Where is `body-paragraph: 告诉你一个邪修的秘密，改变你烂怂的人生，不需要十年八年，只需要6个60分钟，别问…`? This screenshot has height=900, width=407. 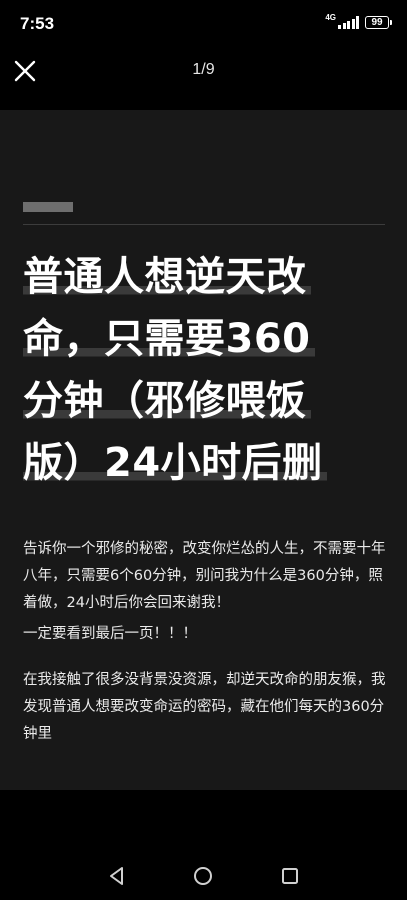
body-paragraph: 告诉你一个邪修的秘密，改变你烂怂的人生，不需要十年八年，只需要6个60分钟，别问… is located at coordinates (204, 576).